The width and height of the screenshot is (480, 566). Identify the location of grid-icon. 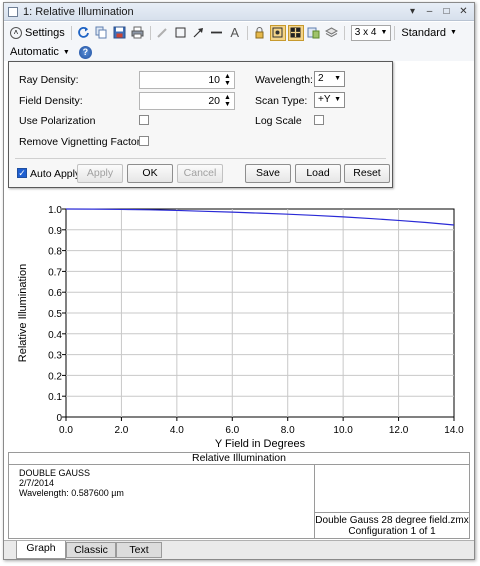
(295, 32).